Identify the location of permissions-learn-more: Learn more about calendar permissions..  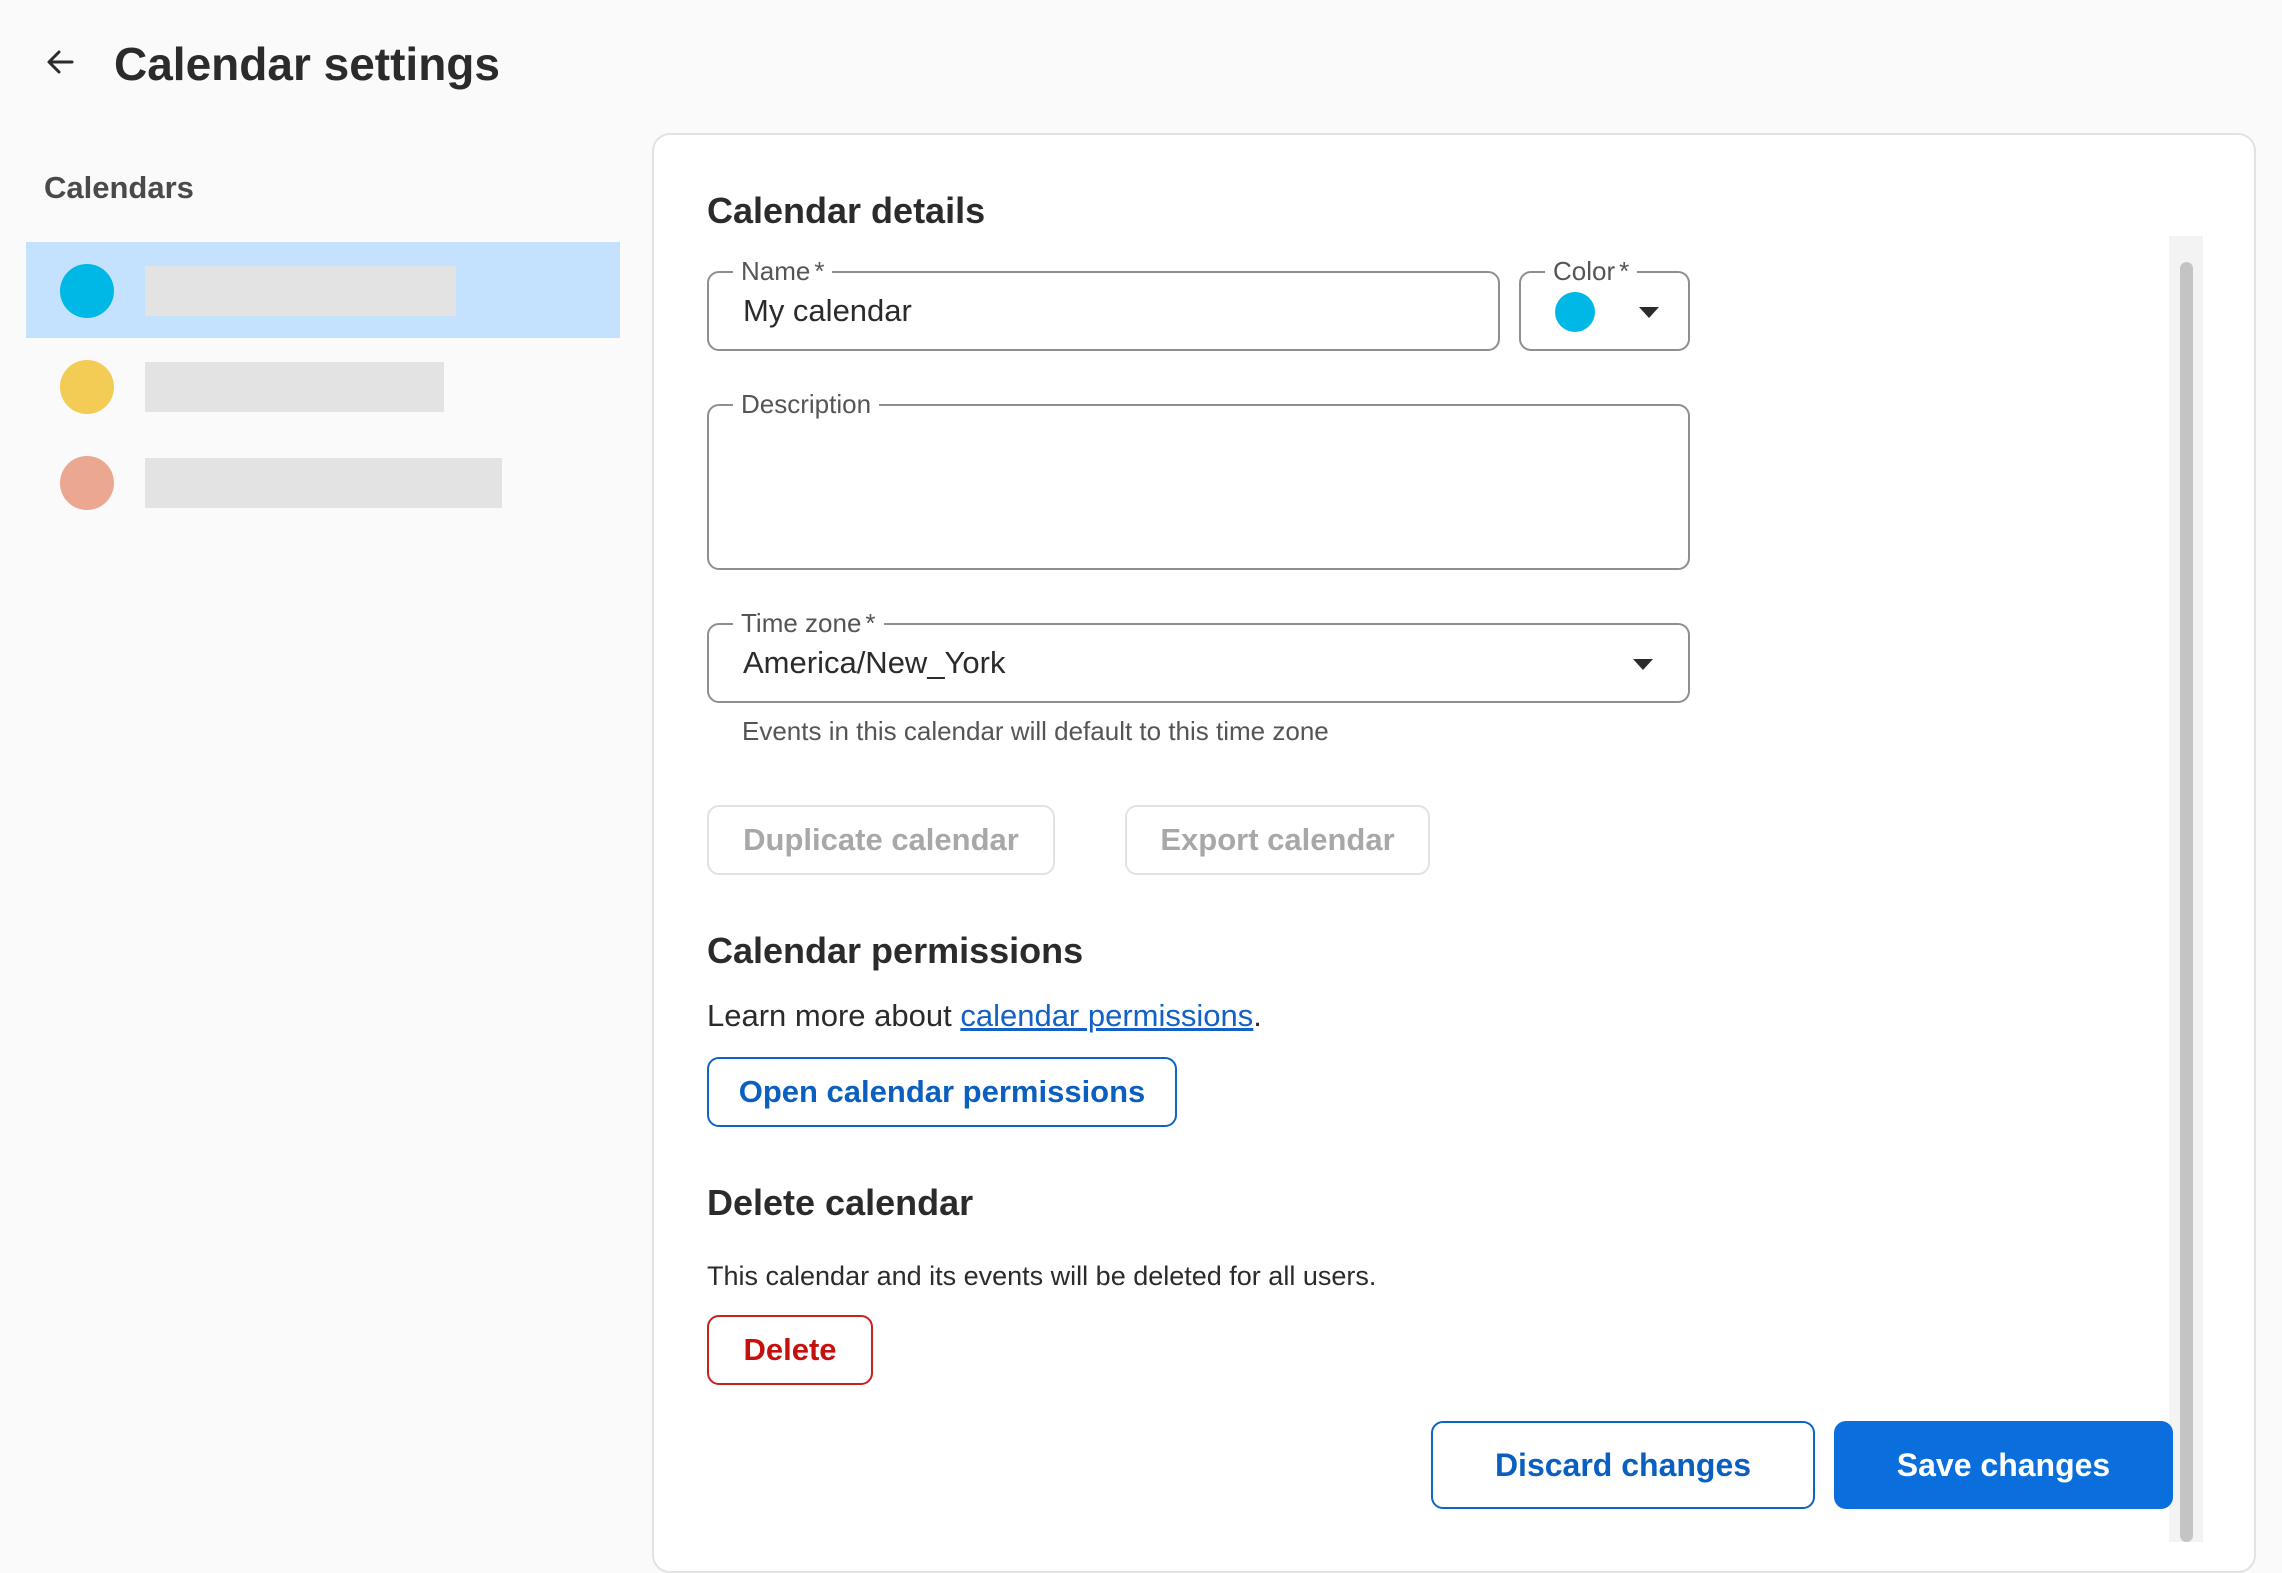
(984, 1015).